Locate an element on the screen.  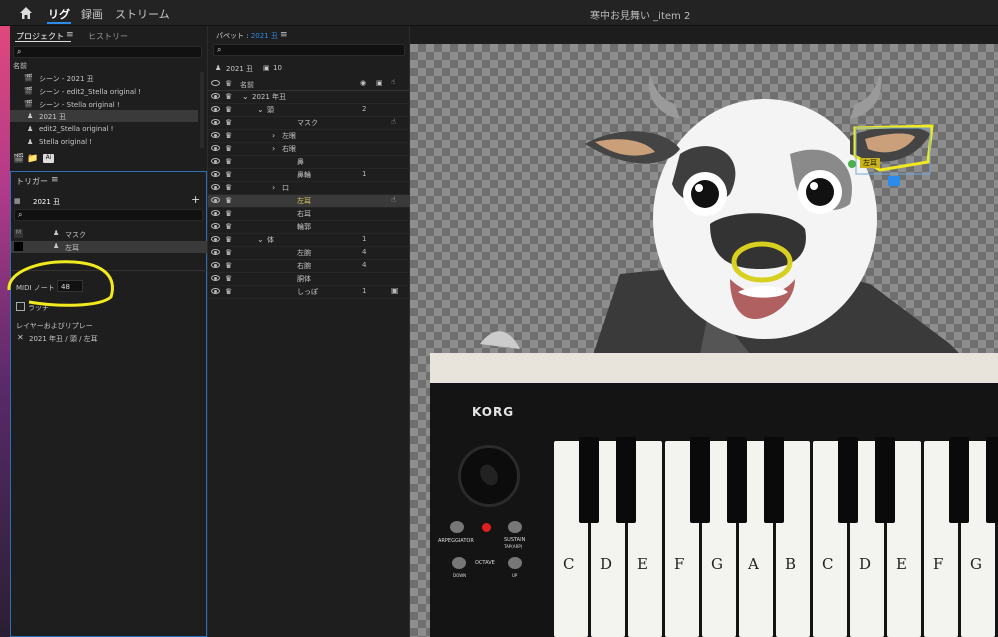
puppet-tree-row: ♛ 胴体 is located at coordinates (309, 279).